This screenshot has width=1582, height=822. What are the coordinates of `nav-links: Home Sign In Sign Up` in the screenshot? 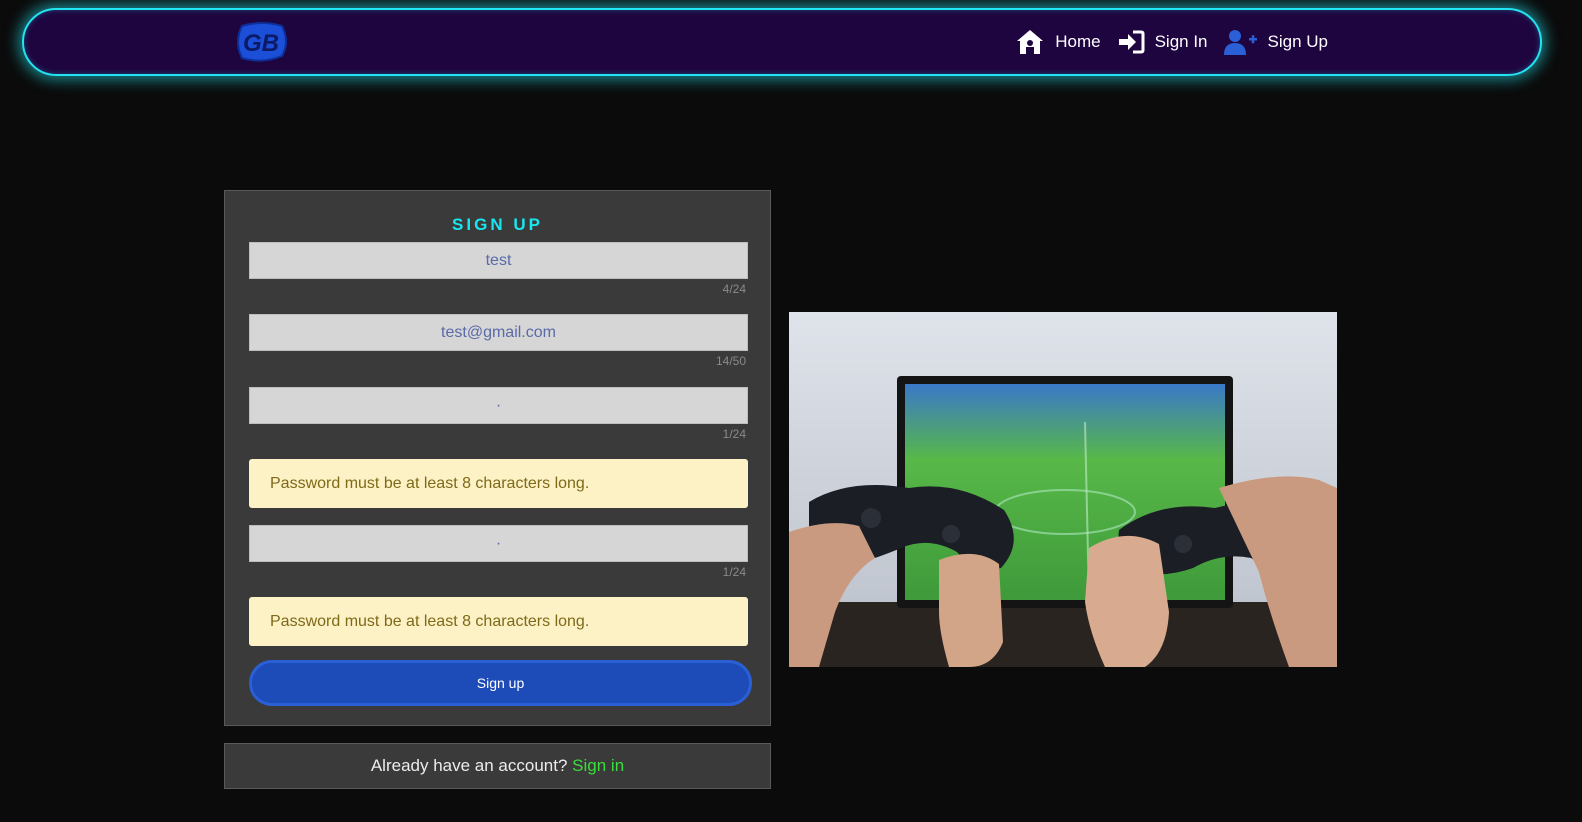 It's located at (1171, 42).